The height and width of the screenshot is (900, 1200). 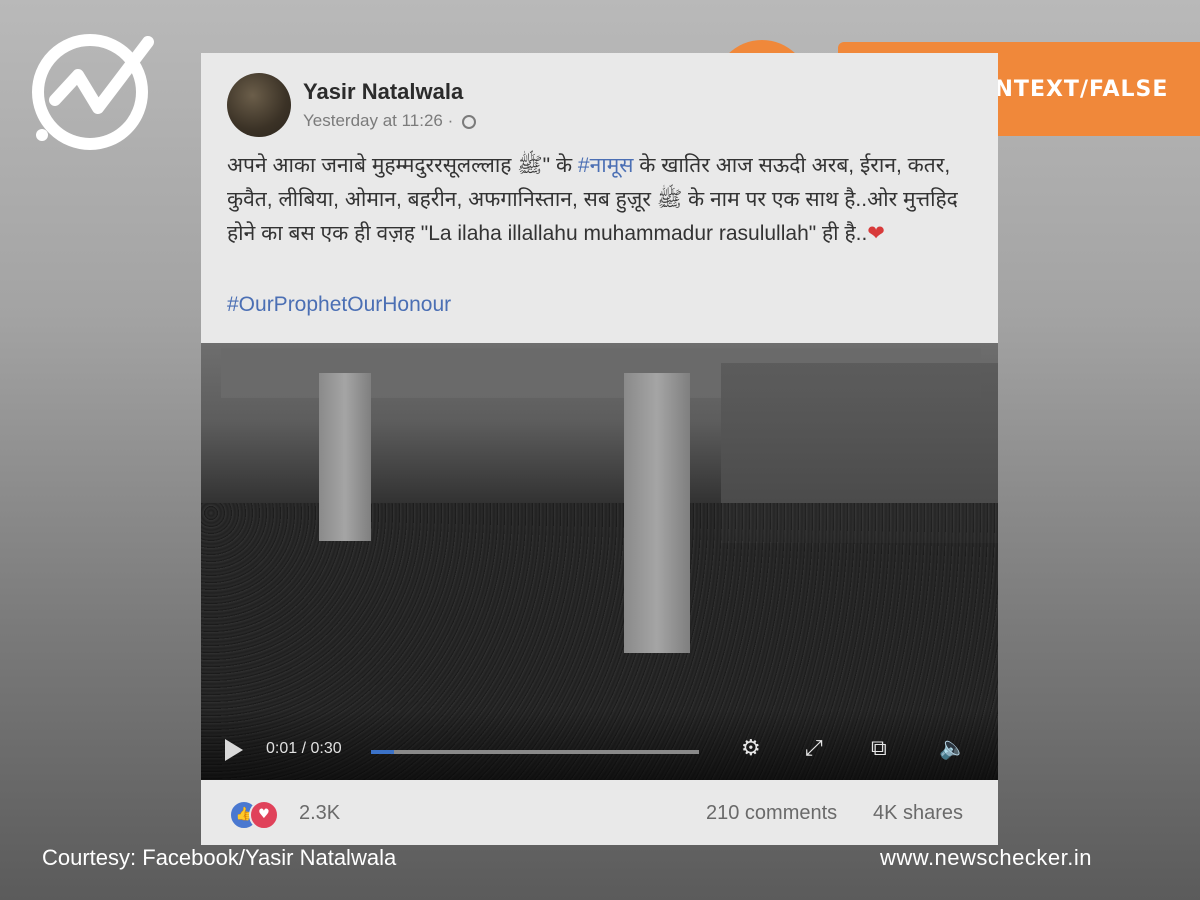 What do you see at coordinates (527, 108) in the screenshot?
I see `post-header: Yasir Natalwala Yesterday at 11:26 ·` at bounding box center [527, 108].